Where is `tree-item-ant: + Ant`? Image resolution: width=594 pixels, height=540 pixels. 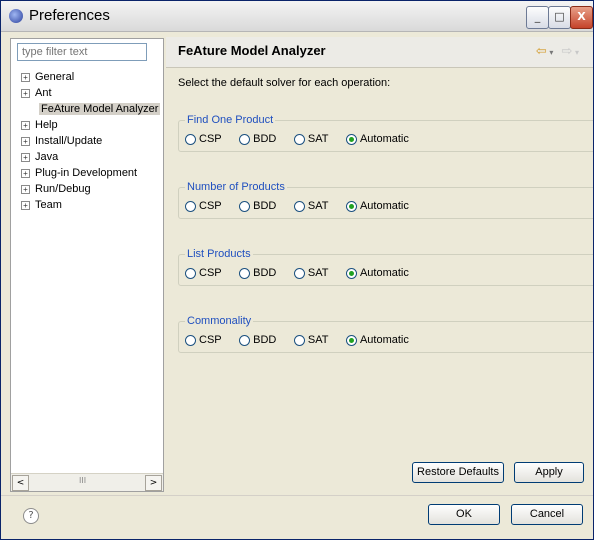 tree-item-ant: + Ant is located at coordinates (36, 93).